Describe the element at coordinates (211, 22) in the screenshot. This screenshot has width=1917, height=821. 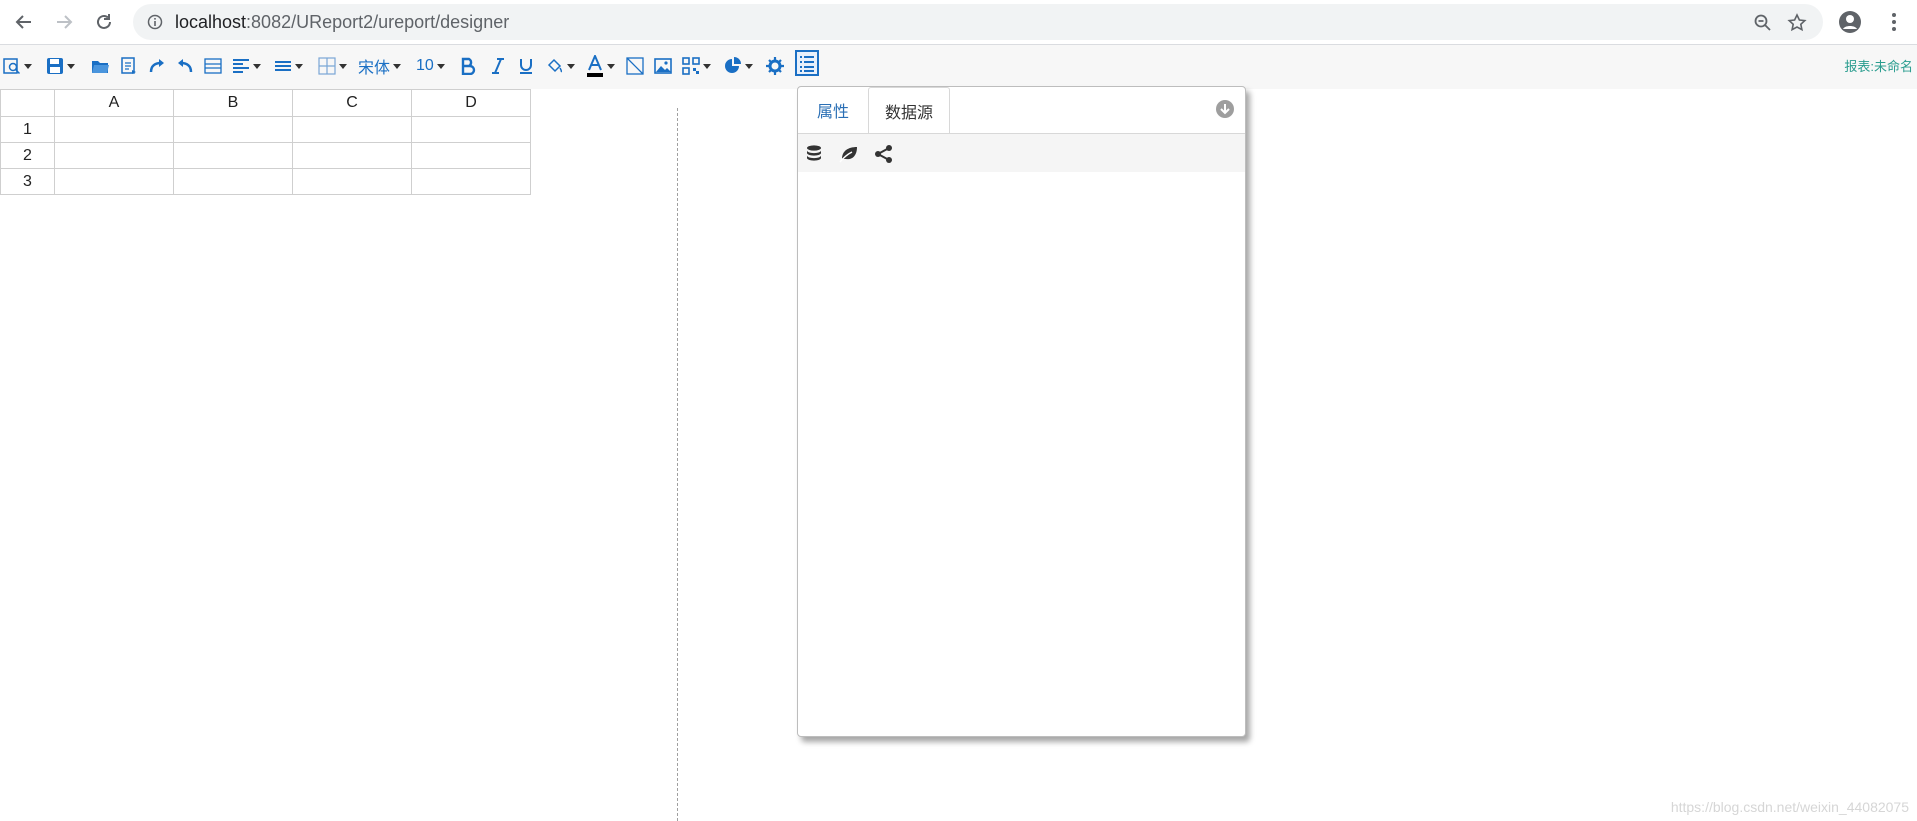
I see `url-host: localhost` at that location.